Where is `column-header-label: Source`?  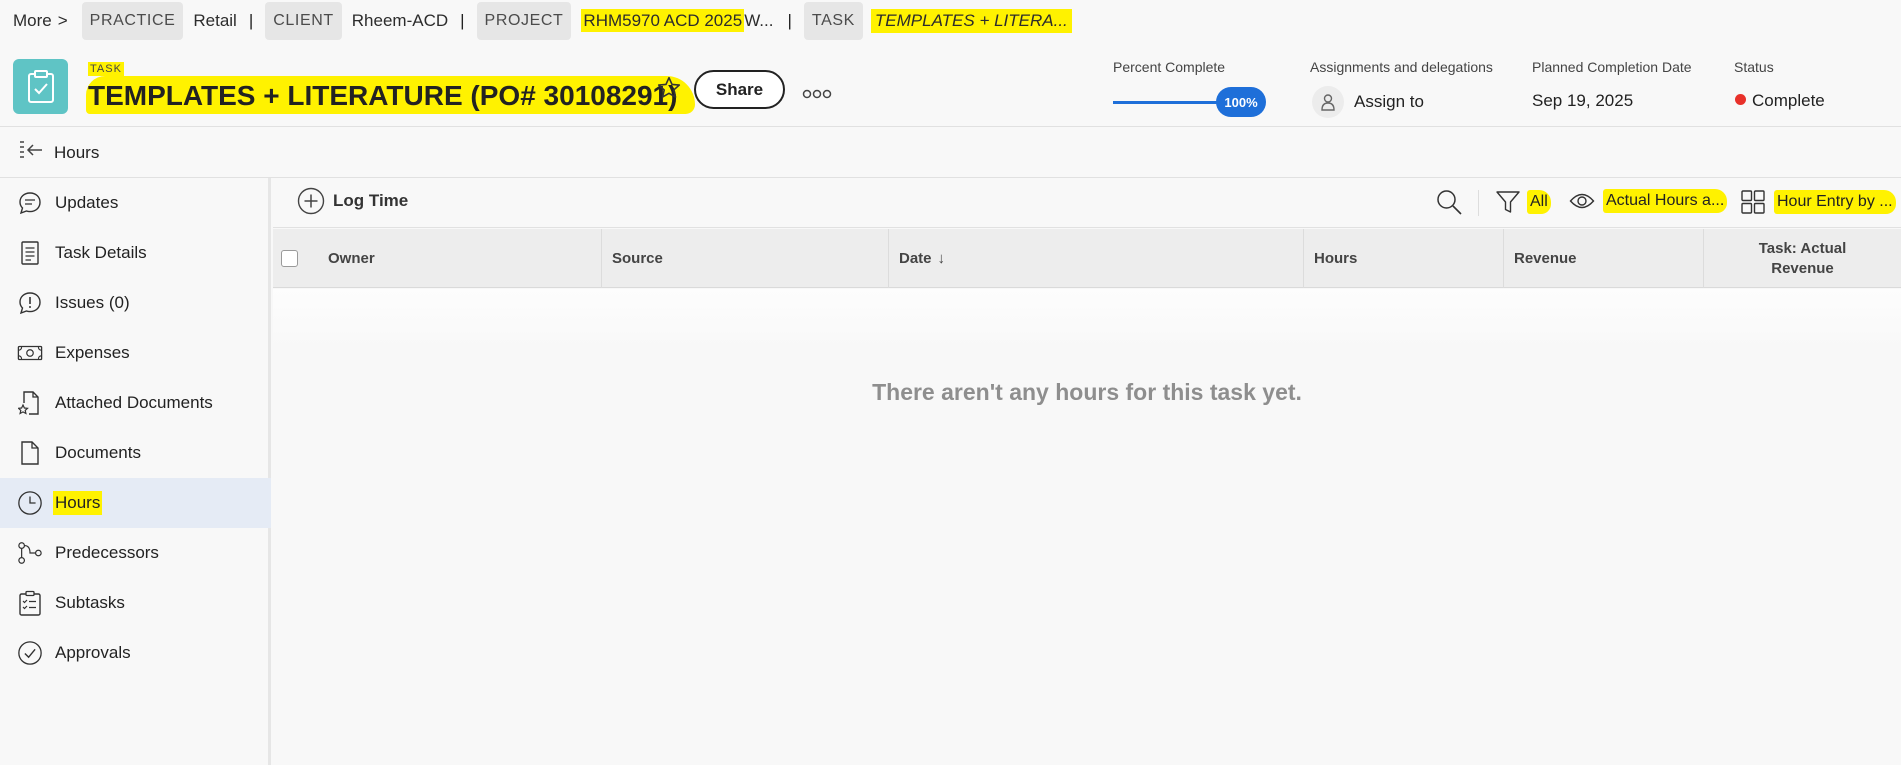 column-header-label: Source is located at coordinates (637, 258).